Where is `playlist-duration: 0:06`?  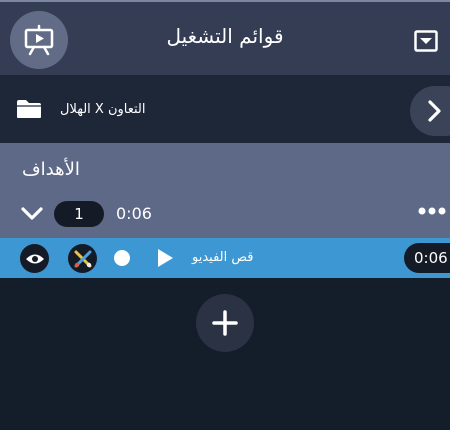 playlist-duration: 0:06 is located at coordinates (134, 213).